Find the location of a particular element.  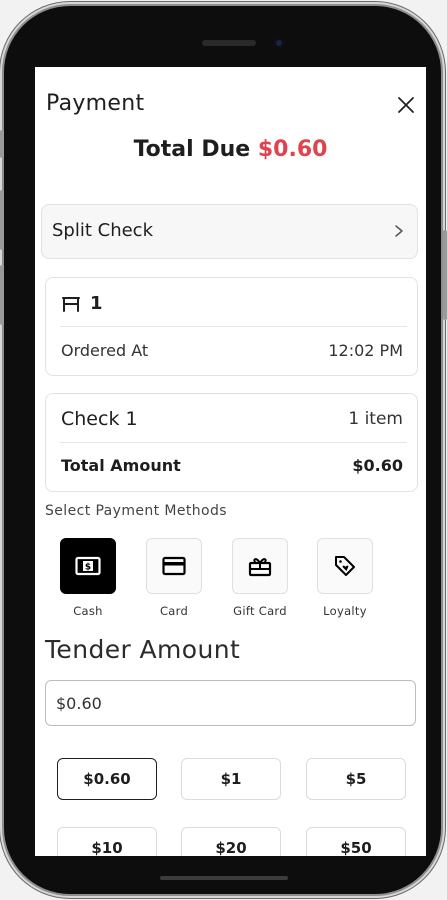

close-icon is located at coordinates (406, 105).